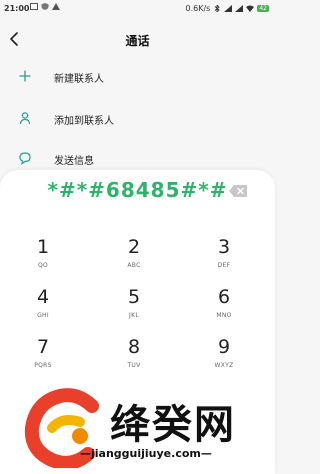 This screenshot has width=320, height=474. Describe the element at coordinates (137, 77) in the screenshot. I see `new-contact-item: 新建联系人` at that location.